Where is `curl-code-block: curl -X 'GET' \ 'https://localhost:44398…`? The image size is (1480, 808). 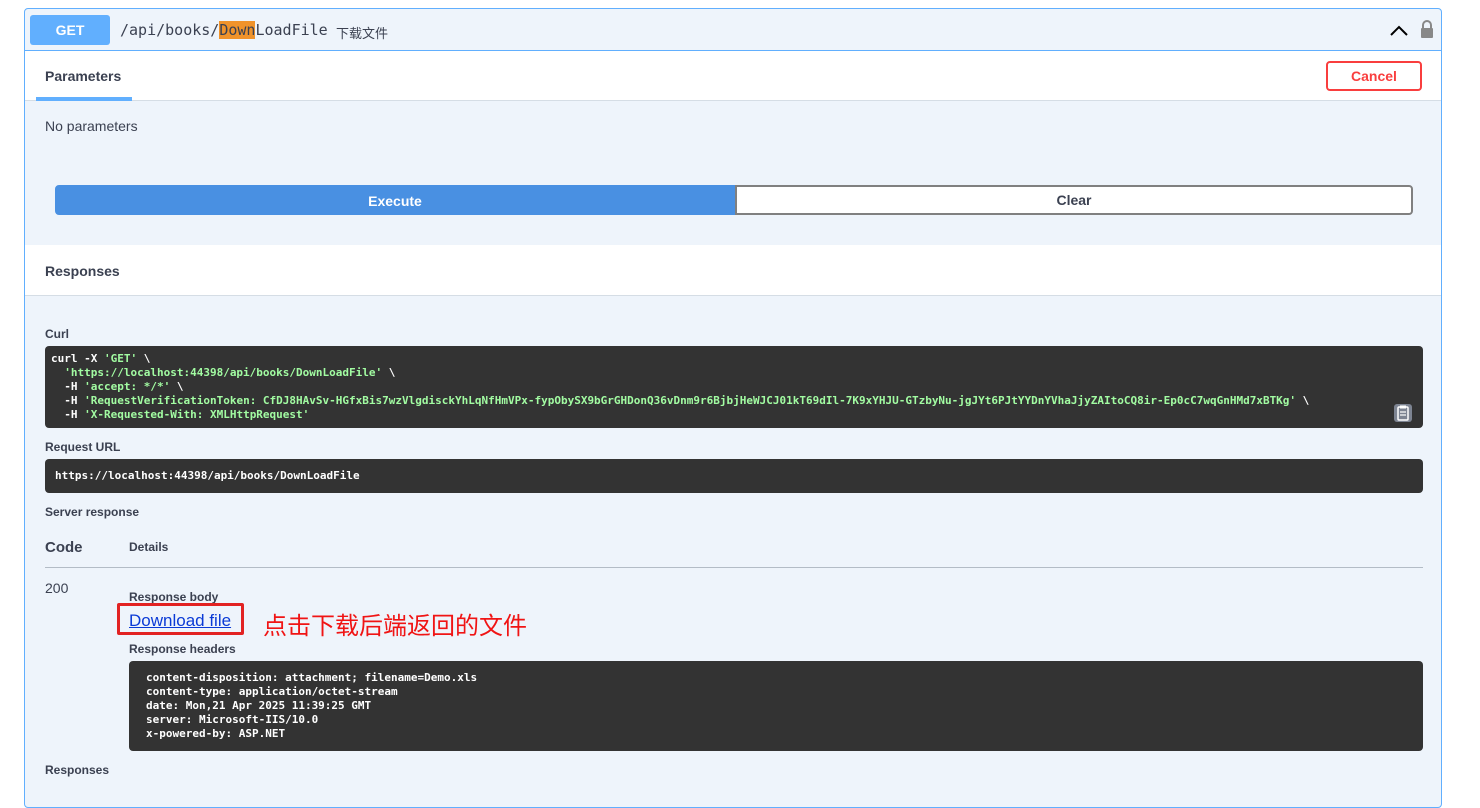 curl-code-block: curl -X 'GET' \ 'https://localhost:44398… is located at coordinates (734, 387).